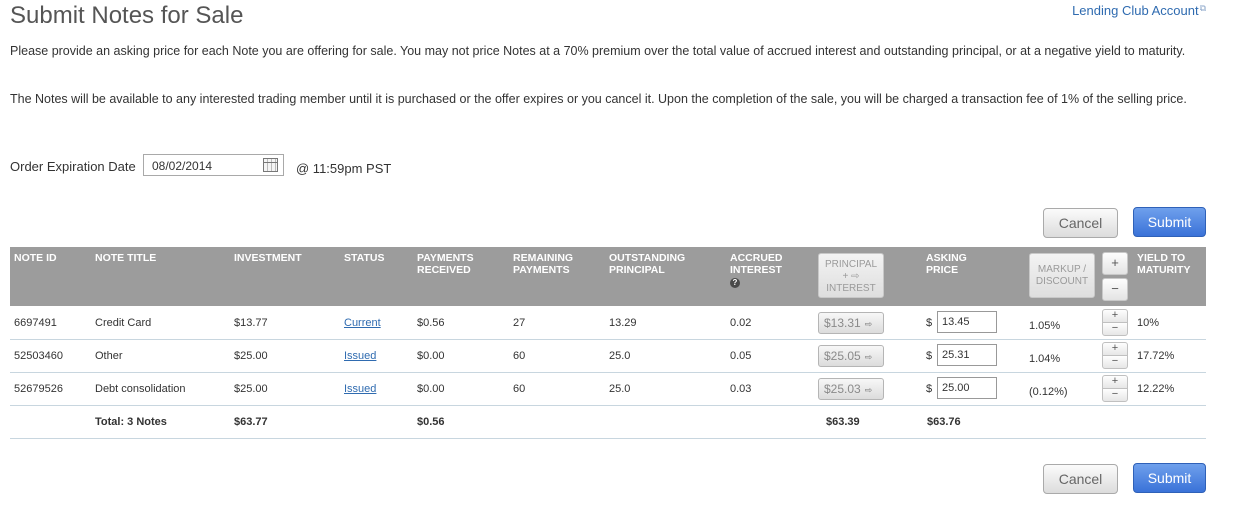 The height and width of the screenshot is (523, 1238). What do you see at coordinates (851, 288) in the screenshot?
I see `principal-plus-interest-bottom: INTEREST` at bounding box center [851, 288].